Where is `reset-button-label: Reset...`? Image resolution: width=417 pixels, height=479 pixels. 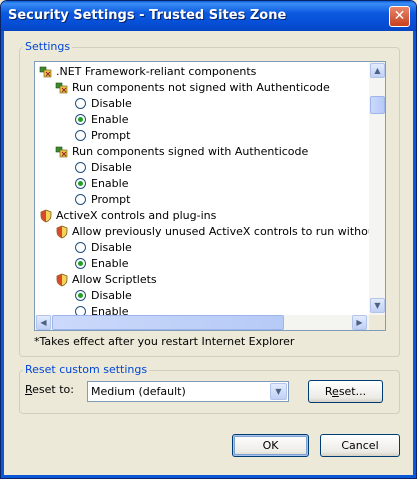
reset-button-label: Reset... is located at coordinates (345, 391).